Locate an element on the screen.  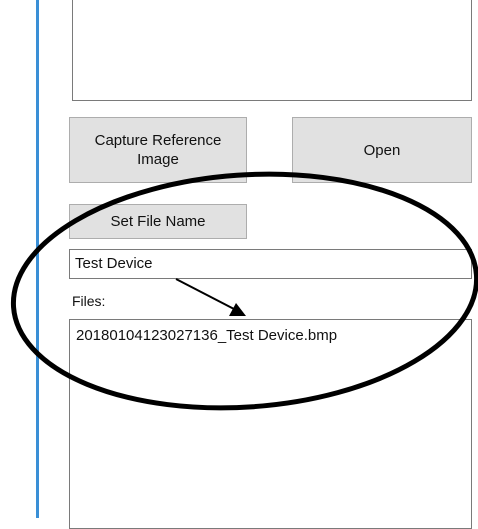
capture-button-label: Capture Reference Image is located at coordinates (158, 150).